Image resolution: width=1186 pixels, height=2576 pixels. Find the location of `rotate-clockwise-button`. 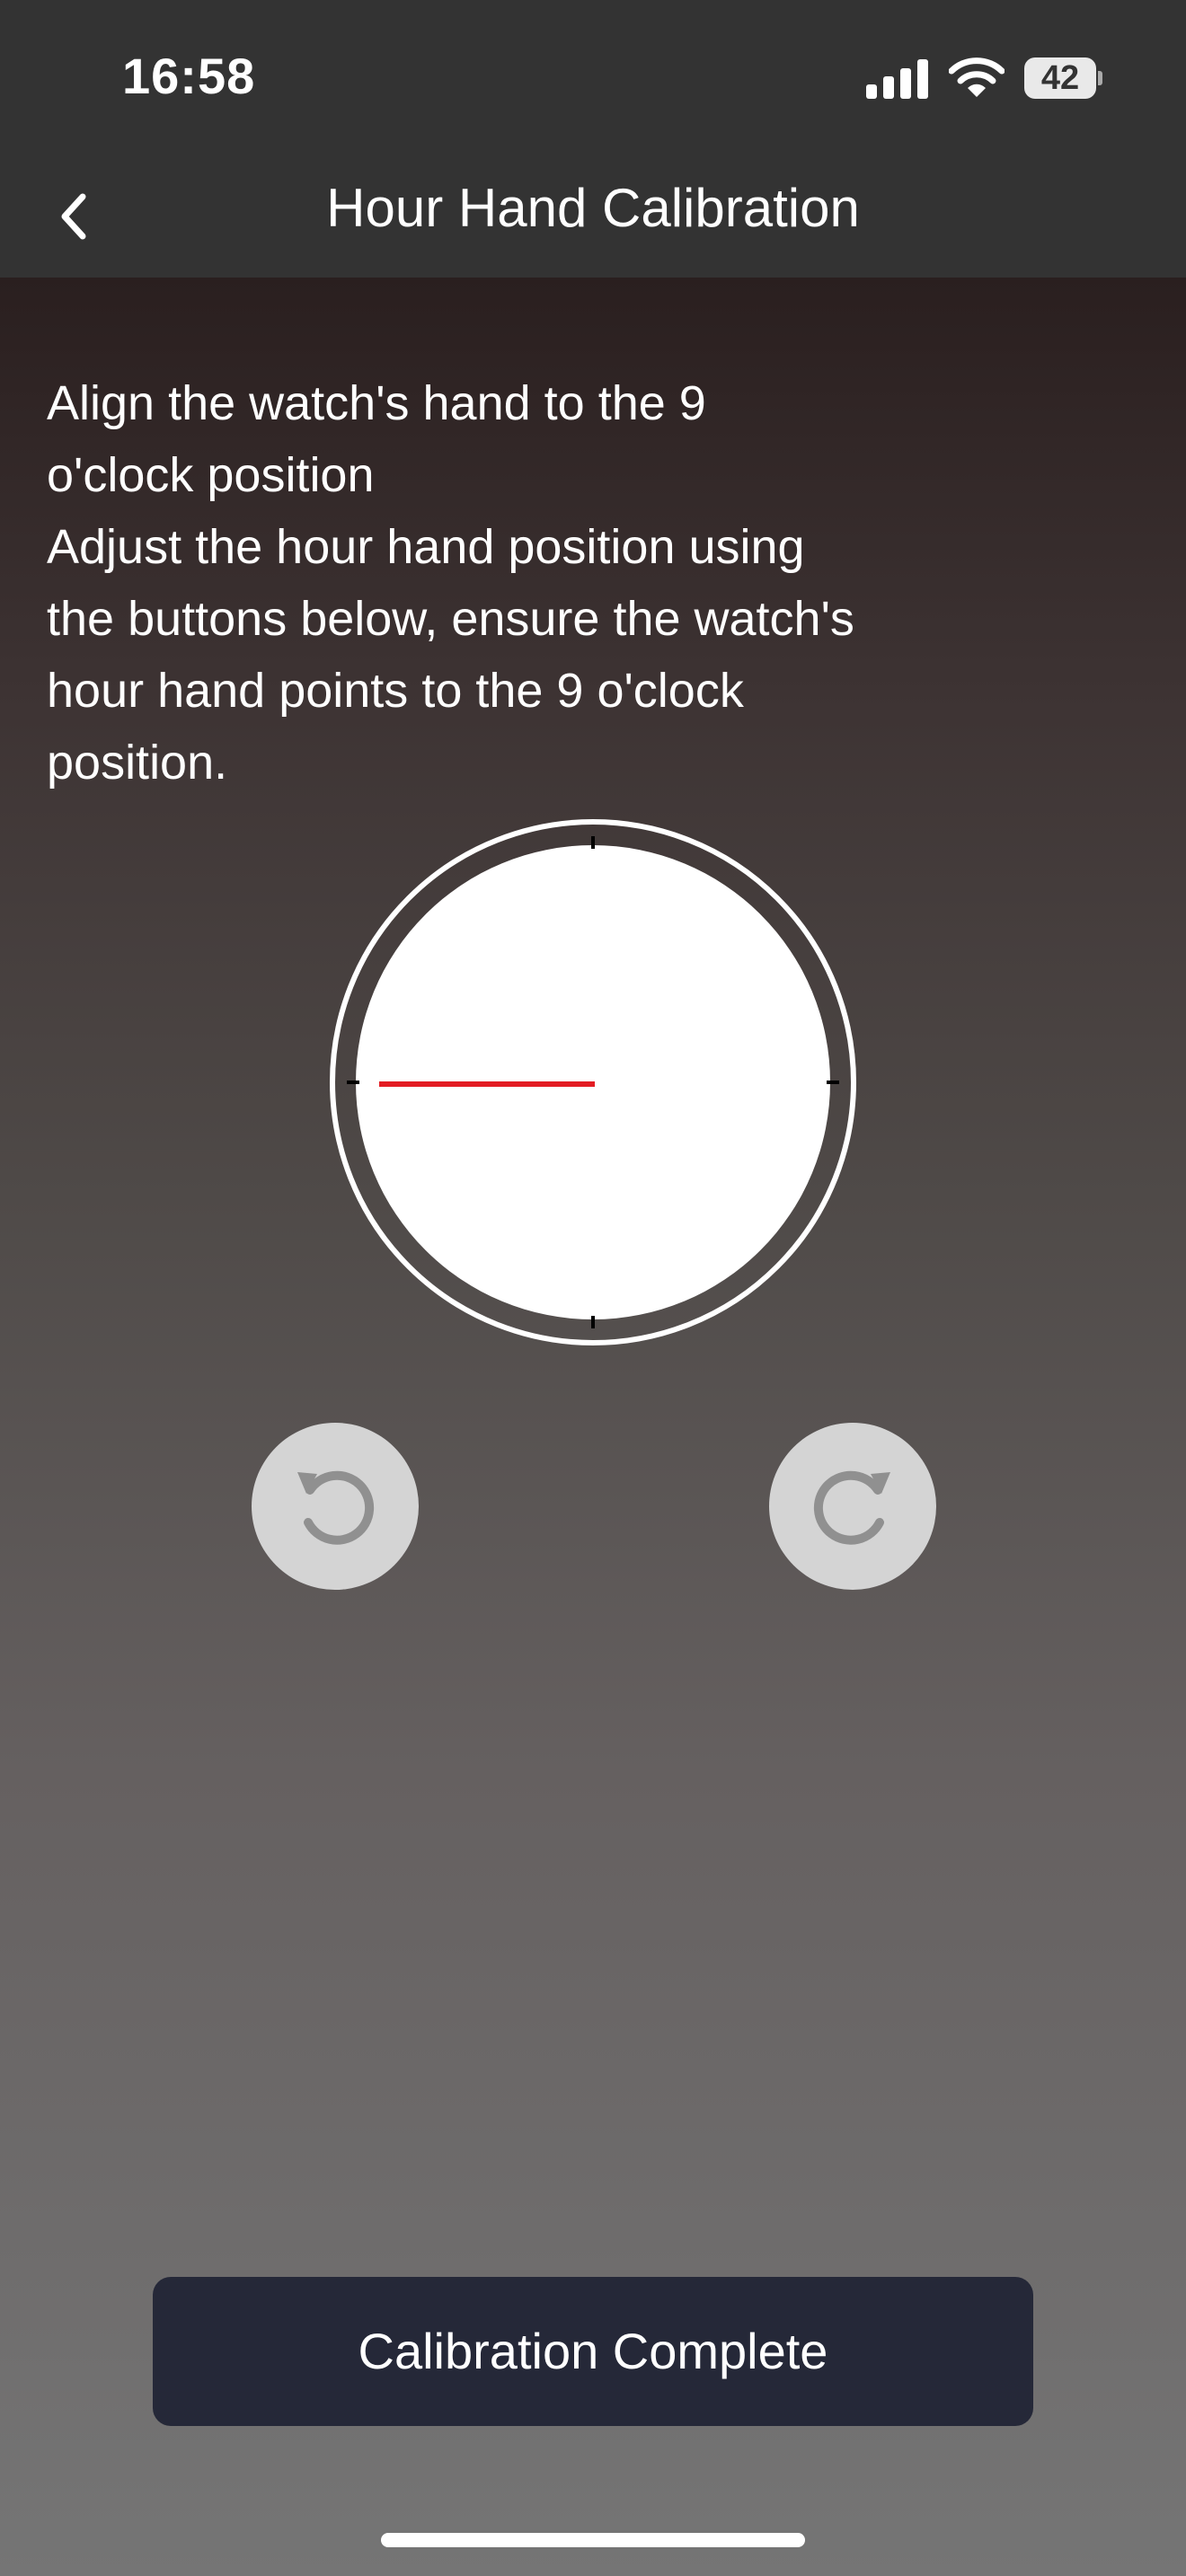

rotate-clockwise-button is located at coordinates (852, 1506).